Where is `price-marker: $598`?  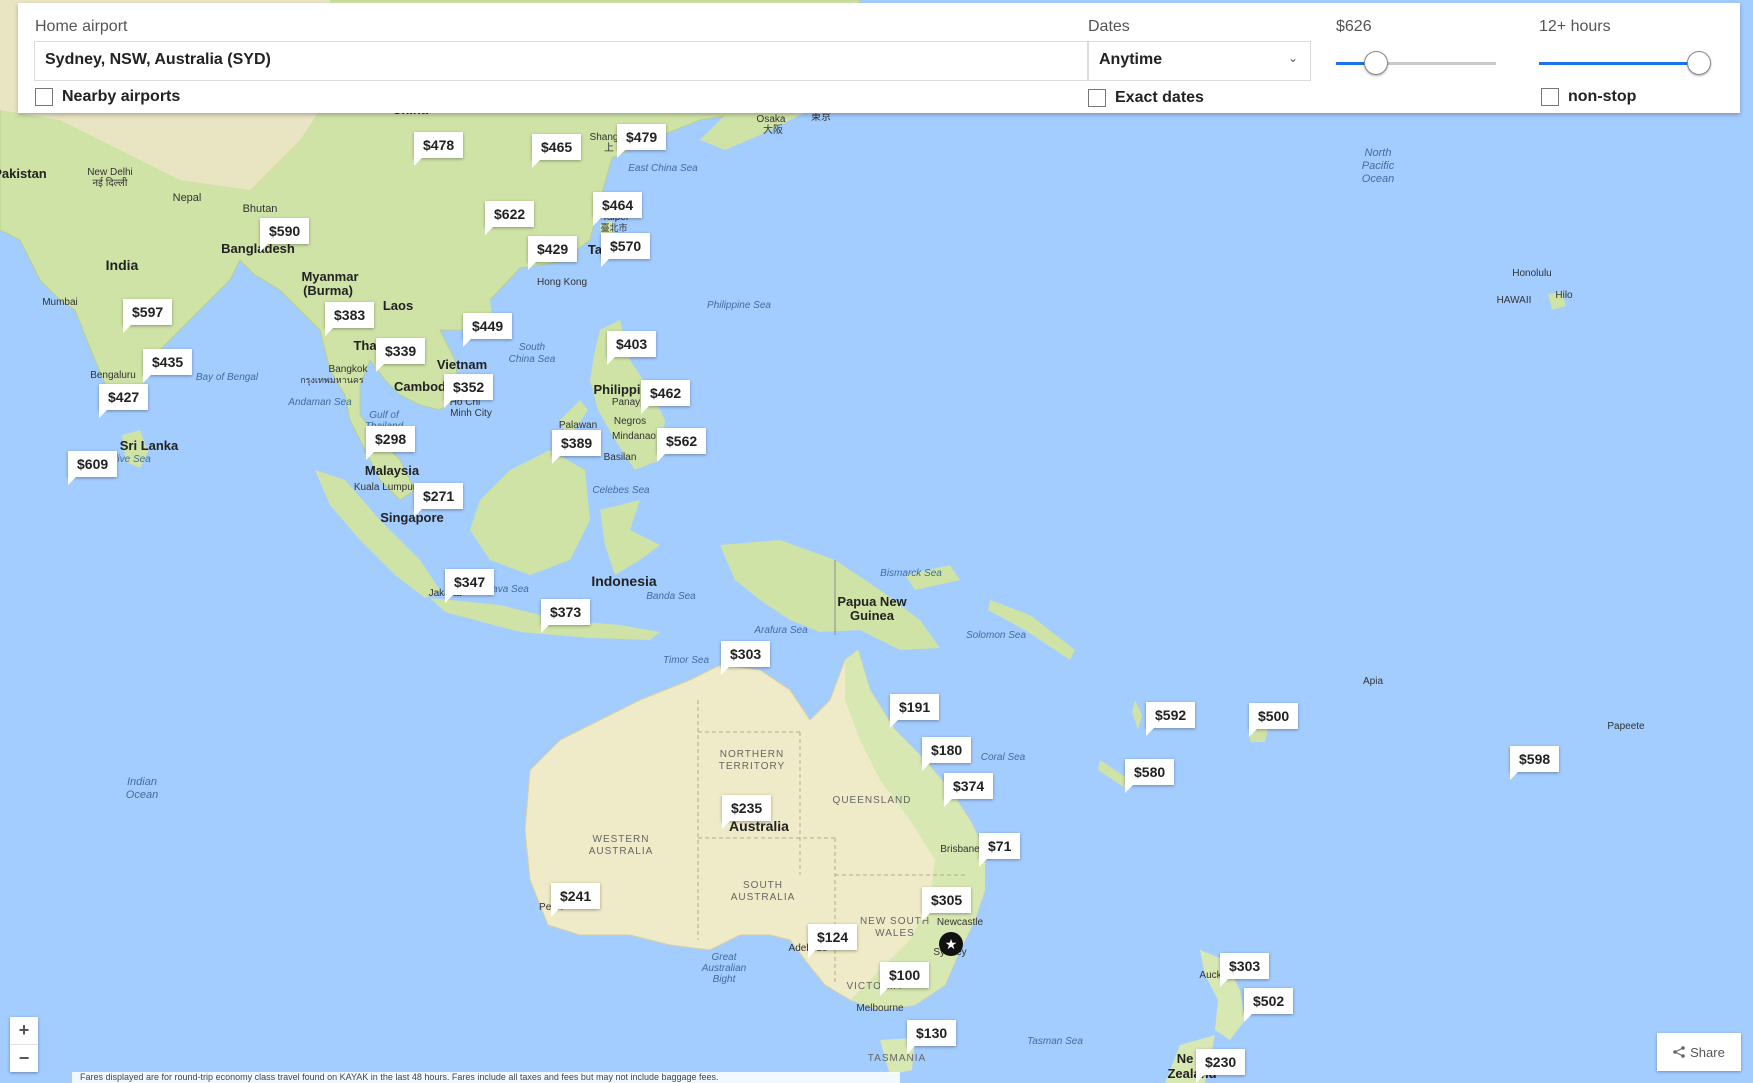
price-marker: $598 is located at coordinates (1535, 763).